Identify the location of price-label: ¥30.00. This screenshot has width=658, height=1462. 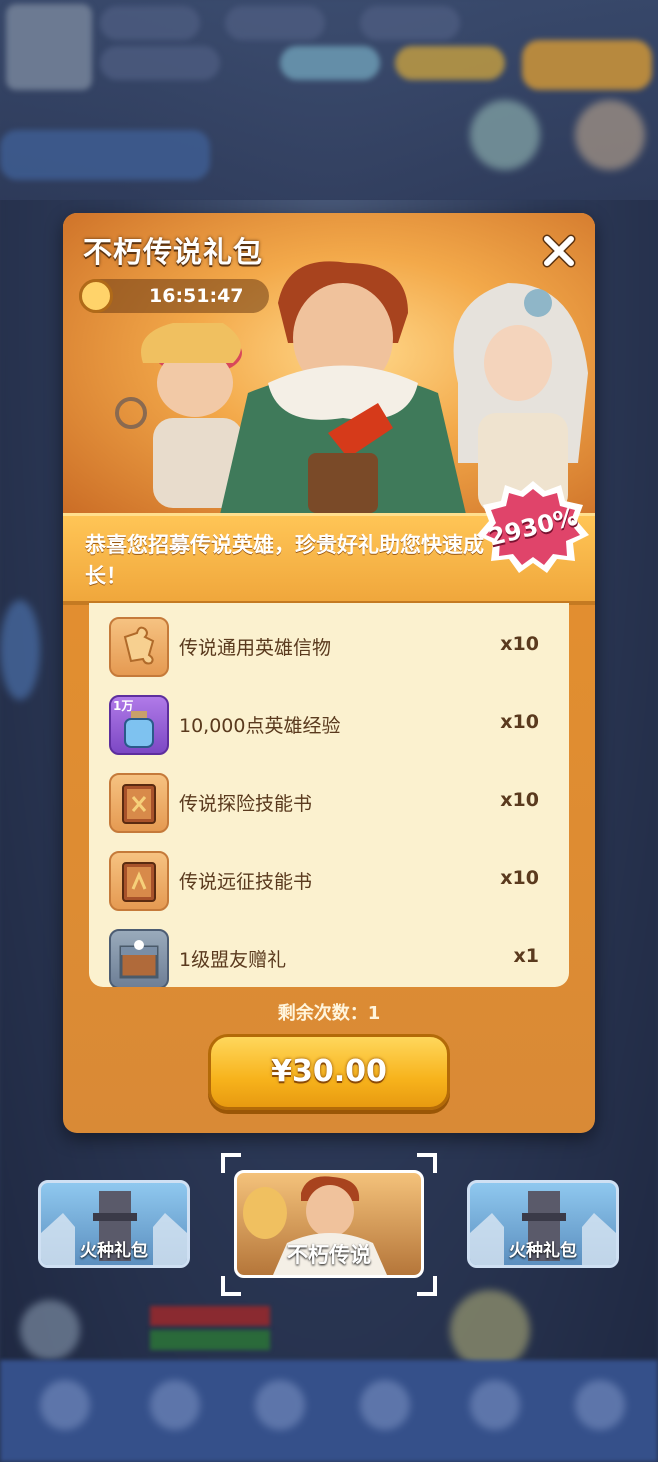
(329, 1071).